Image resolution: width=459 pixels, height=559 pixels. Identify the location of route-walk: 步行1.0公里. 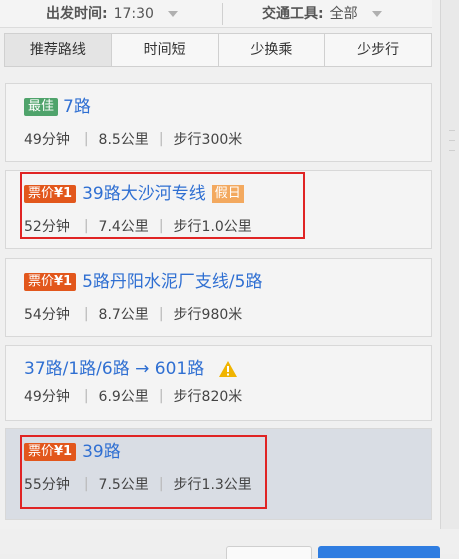
(212, 227).